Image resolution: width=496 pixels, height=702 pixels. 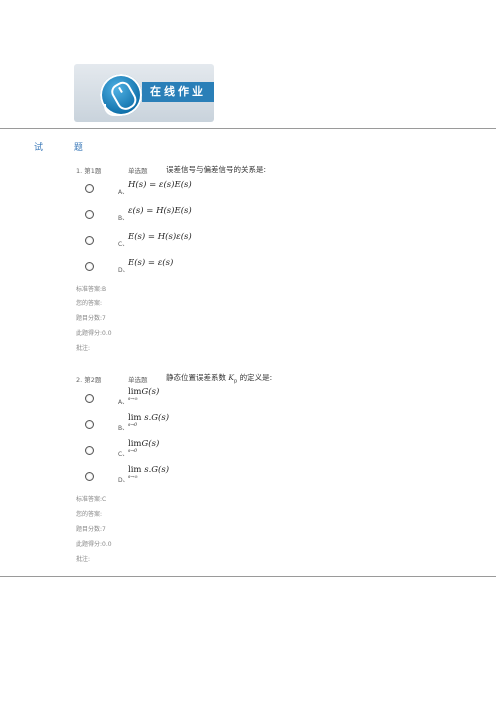 What do you see at coordinates (144, 93) in the screenshot?
I see `header-banner: 在线作业` at bounding box center [144, 93].